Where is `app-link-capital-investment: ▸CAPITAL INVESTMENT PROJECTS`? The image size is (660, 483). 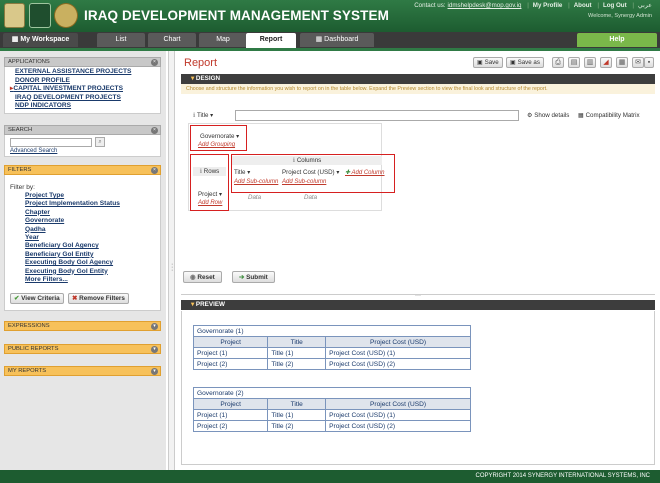 app-link-capital-investment: ▸CAPITAL INVESTMENT PROJECTS is located at coordinates (82, 89).